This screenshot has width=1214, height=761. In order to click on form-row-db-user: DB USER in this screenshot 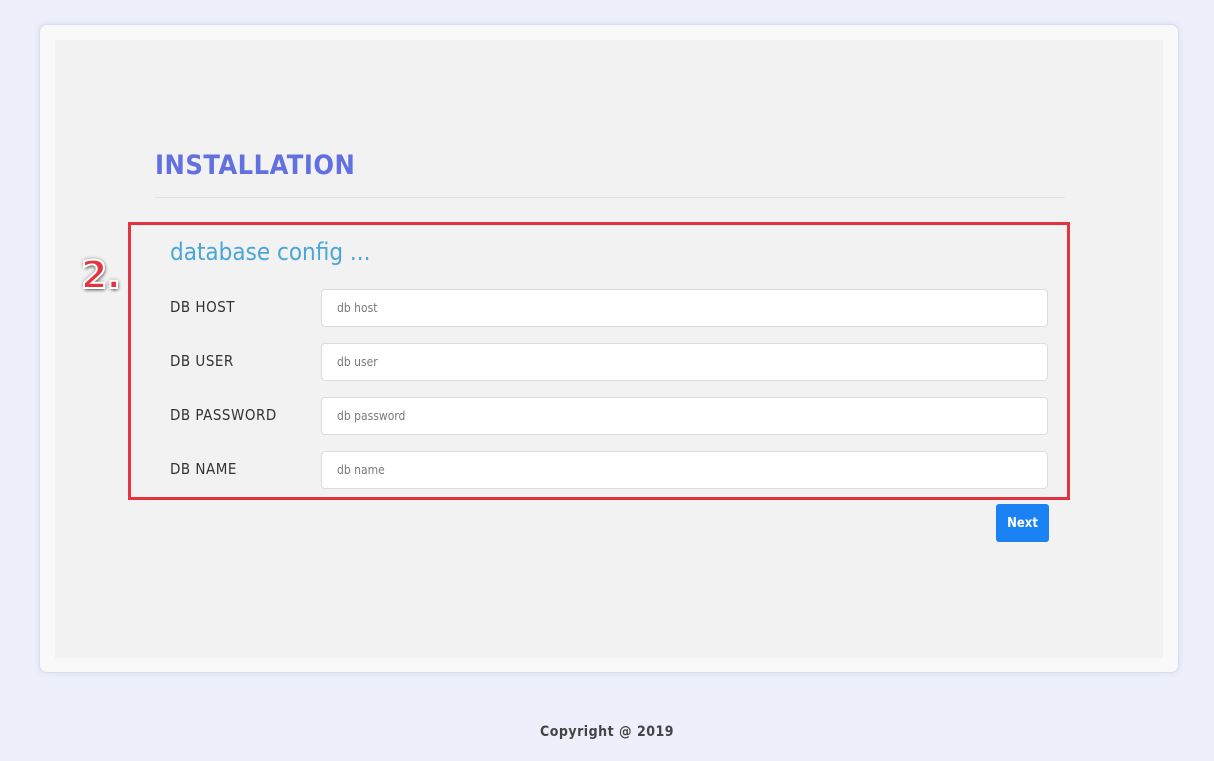, I will do `click(610, 362)`.